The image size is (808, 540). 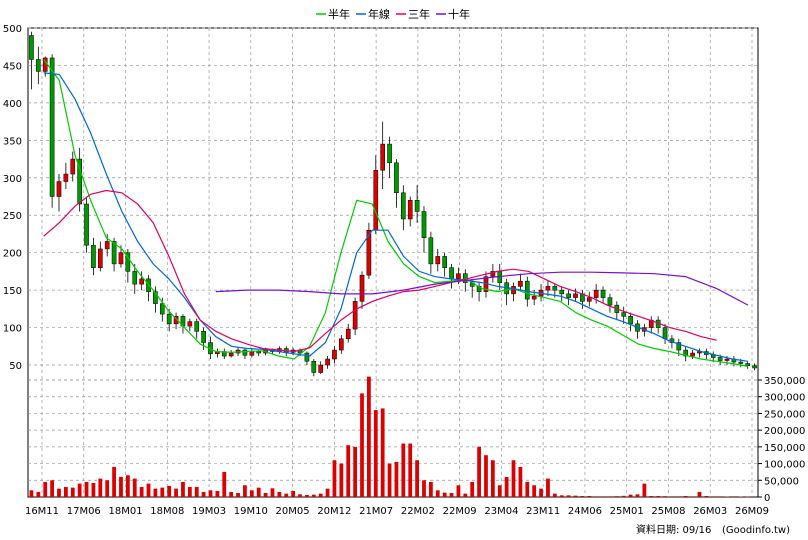 What do you see at coordinates (767, 498) in the screenshot?
I see `volume-tick-0: 0` at bounding box center [767, 498].